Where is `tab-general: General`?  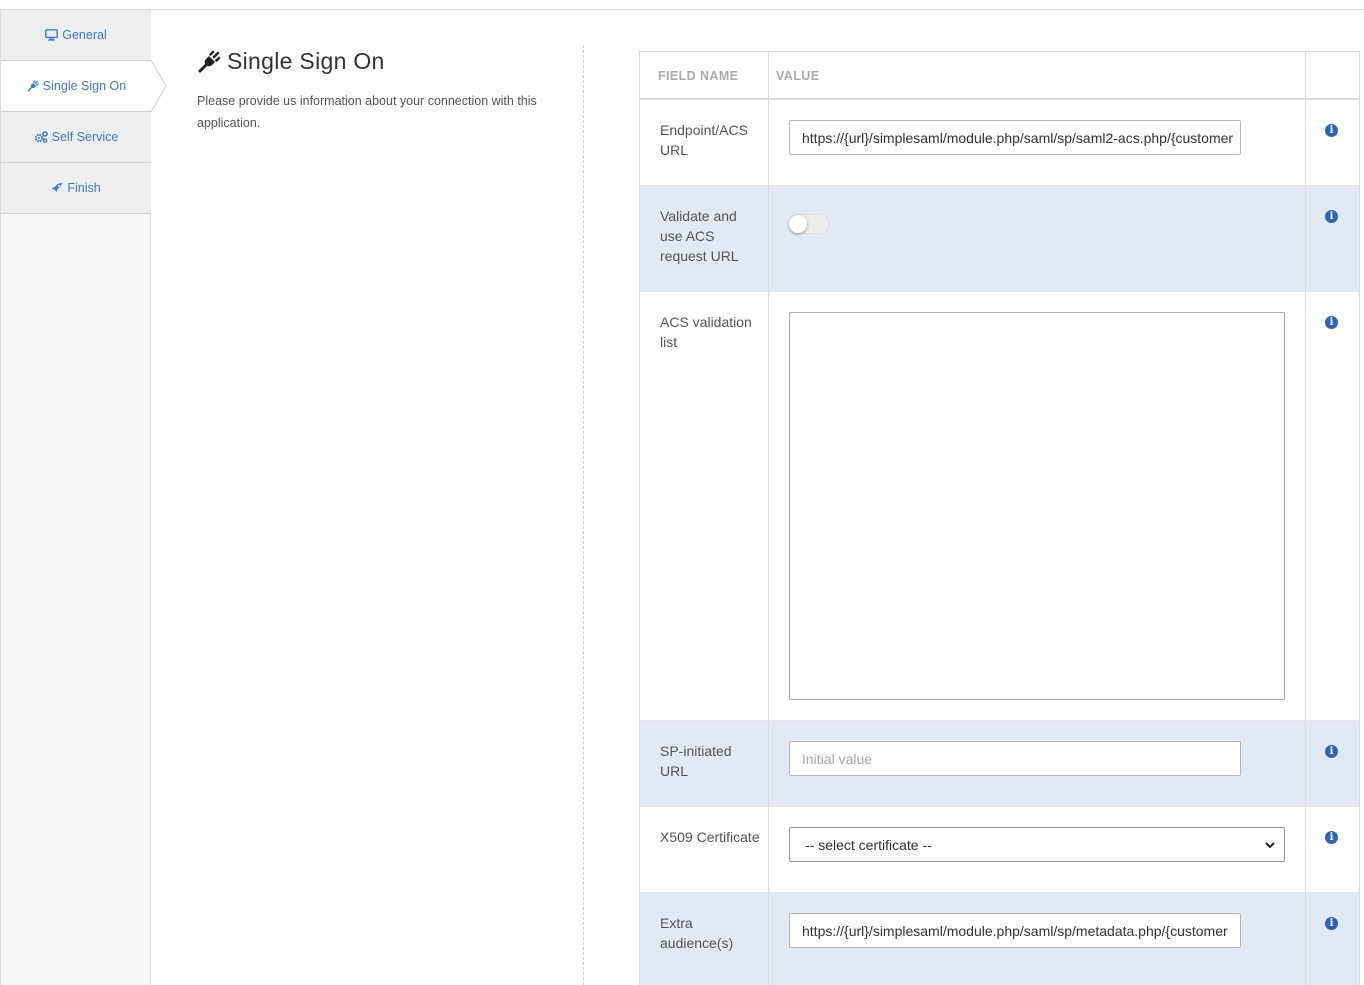 tab-general: General is located at coordinates (76, 35).